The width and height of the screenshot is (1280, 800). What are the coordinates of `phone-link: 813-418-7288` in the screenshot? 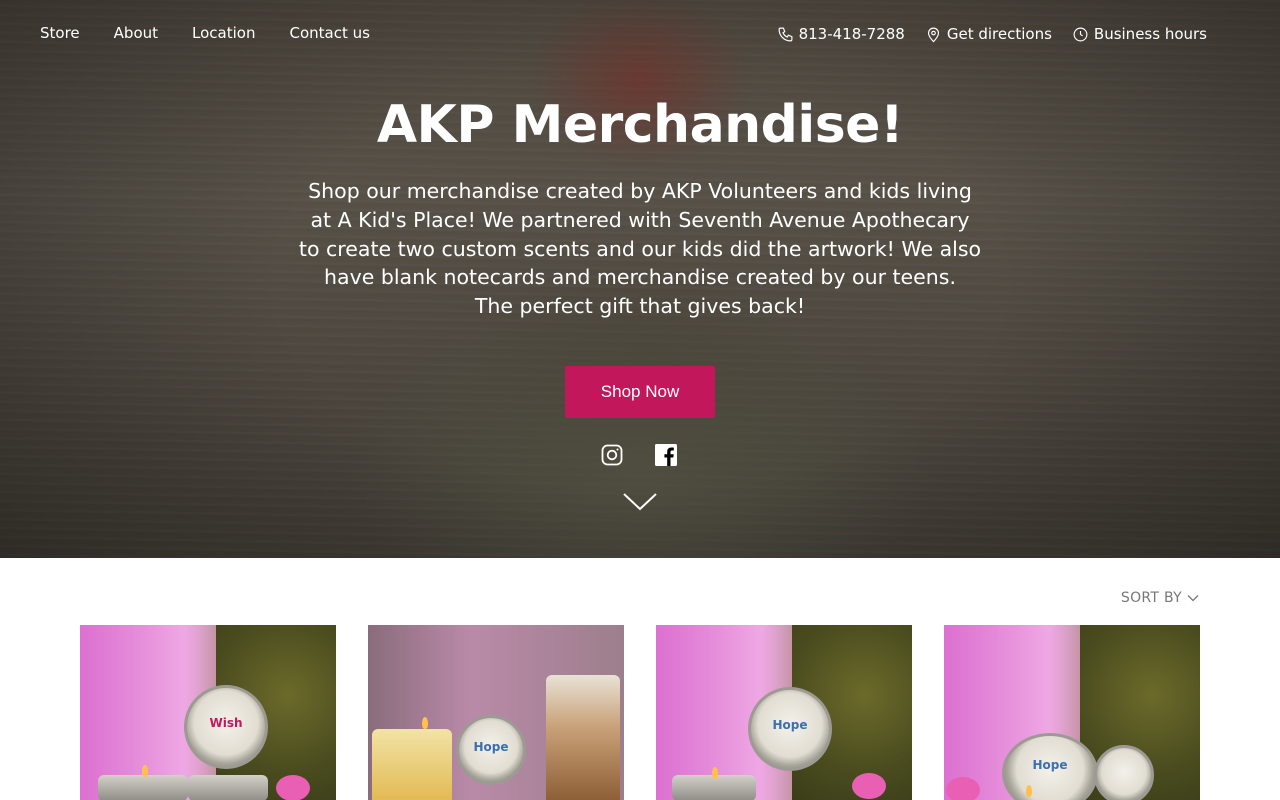 It's located at (841, 34).